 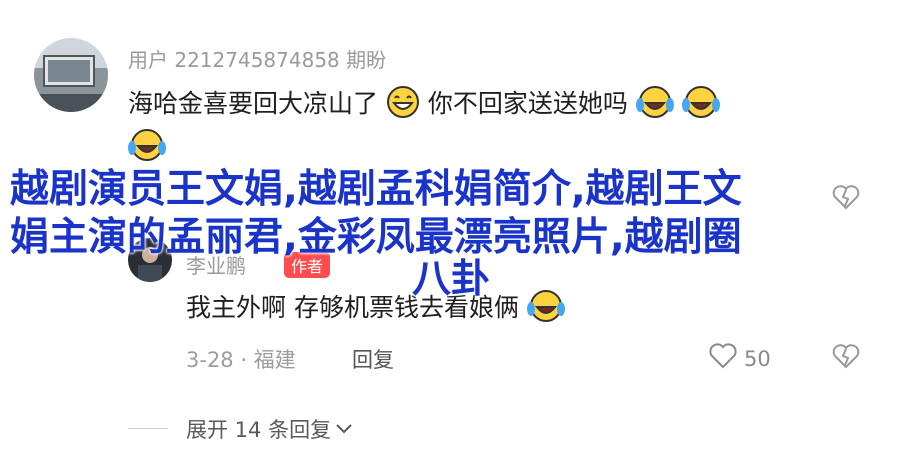 What do you see at coordinates (376, 237) in the screenshot?
I see `overlay-title-line2: 娟主演的孟丽君,金彩凤最漂亮照片,越剧圈` at bounding box center [376, 237].